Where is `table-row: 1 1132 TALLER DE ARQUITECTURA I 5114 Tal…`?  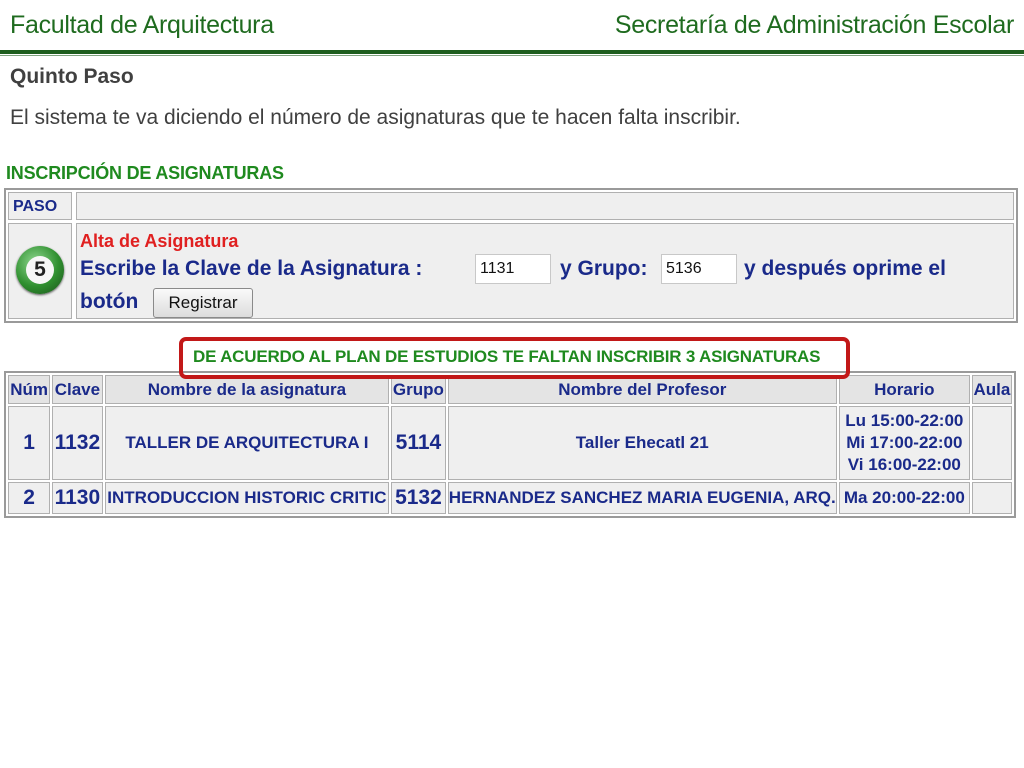
table-row: 1 1132 TALLER DE ARQUITECTURA I 5114 Tal… is located at coordinates (510, 443).